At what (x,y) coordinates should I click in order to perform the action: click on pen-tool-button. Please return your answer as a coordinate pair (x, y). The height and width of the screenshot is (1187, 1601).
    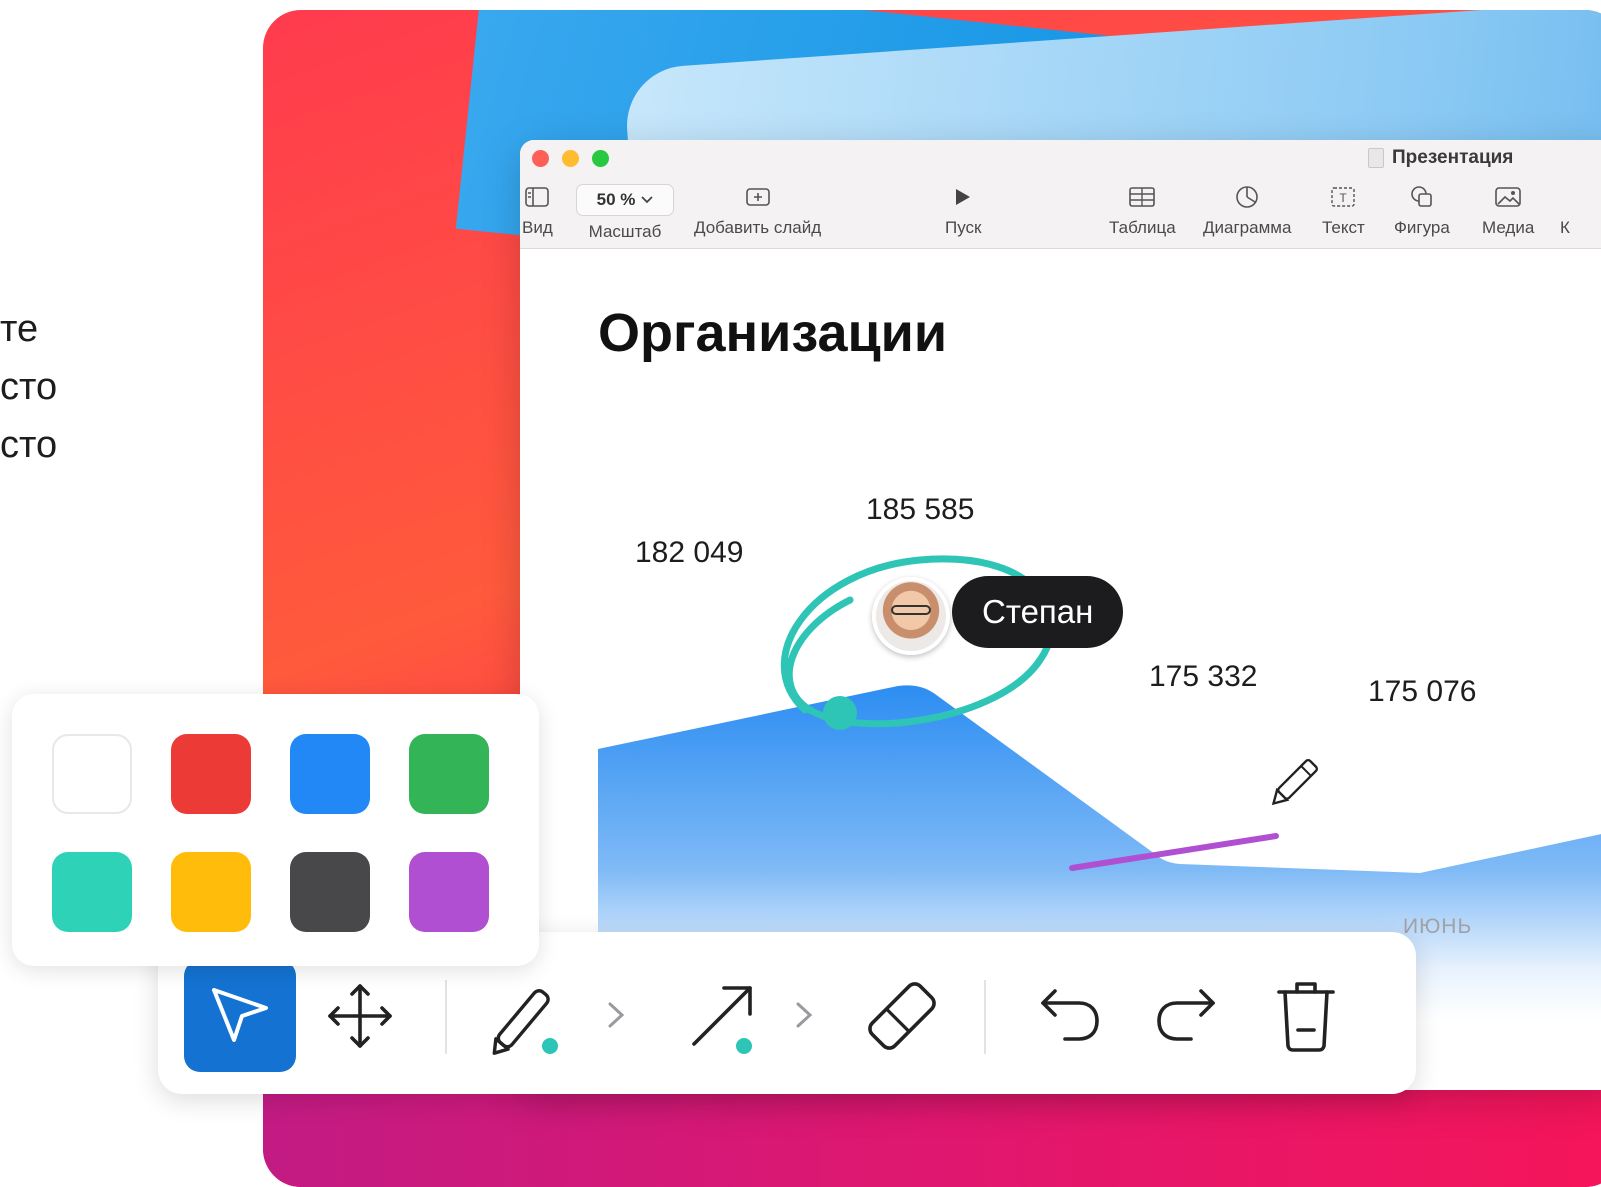
    Looking at the image, I should click on (530, 1016).